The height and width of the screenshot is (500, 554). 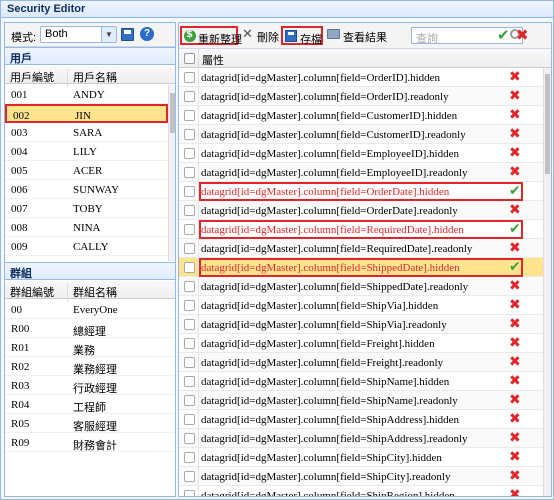 What do you see at coordinates (86, 113) in the screenshot?
I see `user-row: 002 JIN` at bounding box center [86, 113].